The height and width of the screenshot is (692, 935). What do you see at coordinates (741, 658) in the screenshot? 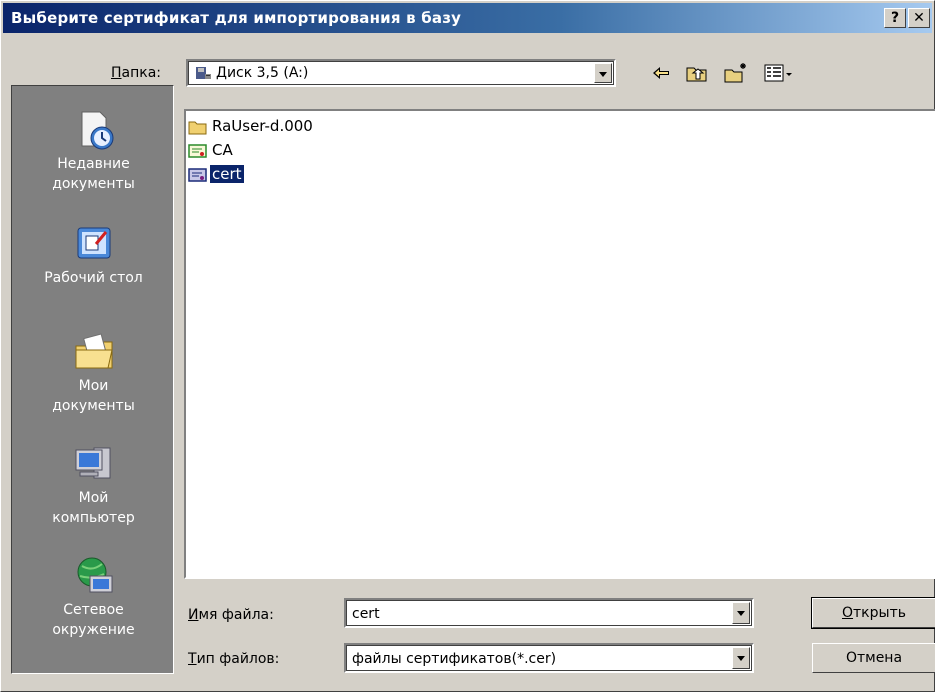
I see `filetype-dropdown-arrow` at bounding box center [741, 658].